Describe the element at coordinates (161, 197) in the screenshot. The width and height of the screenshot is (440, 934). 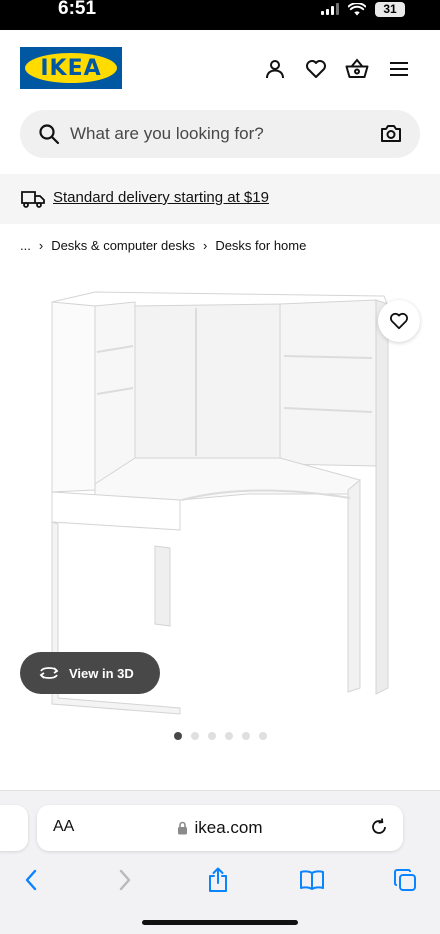
I see `delivery-link: Standard delivery starting at $19` at that location.